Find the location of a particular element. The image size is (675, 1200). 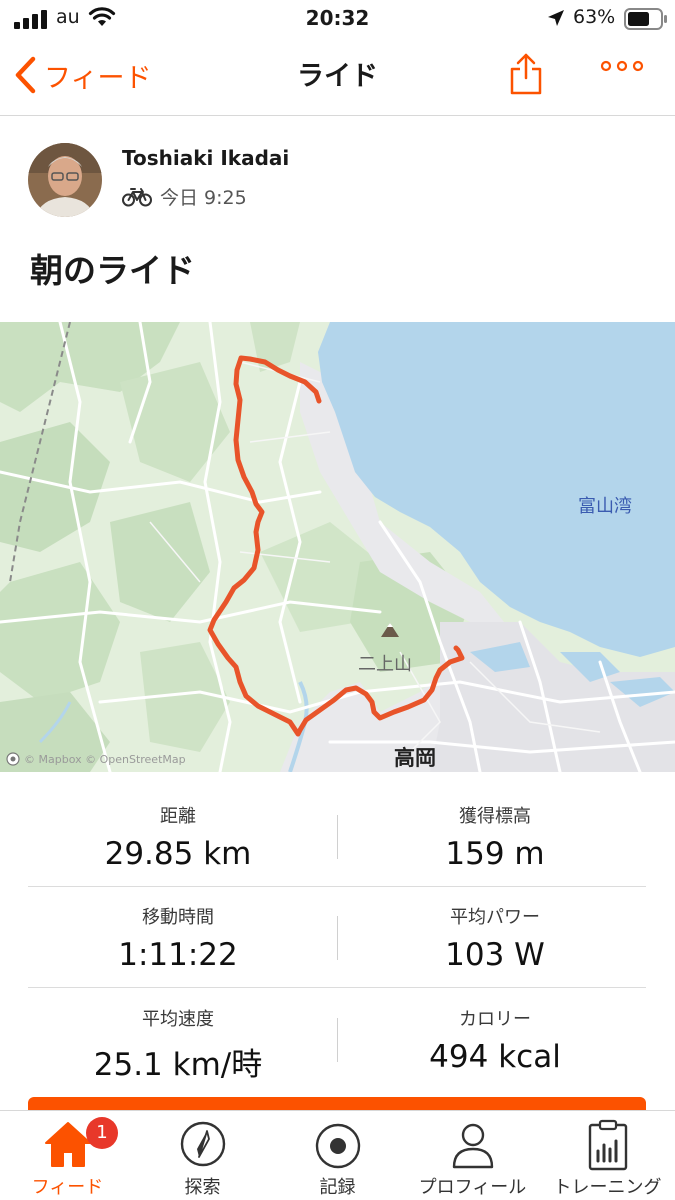

stat-label: 平均パワー is located at coordinates (495, 917).